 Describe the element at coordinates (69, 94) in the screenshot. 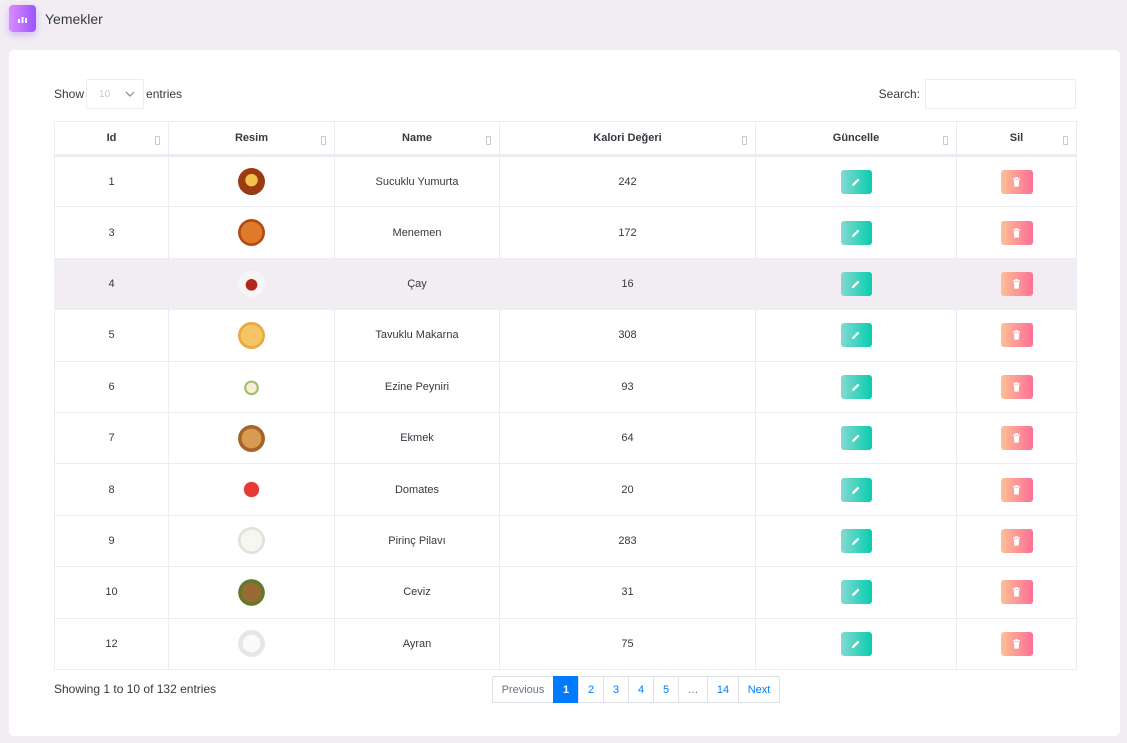

I see `show-label: Show` at that location.